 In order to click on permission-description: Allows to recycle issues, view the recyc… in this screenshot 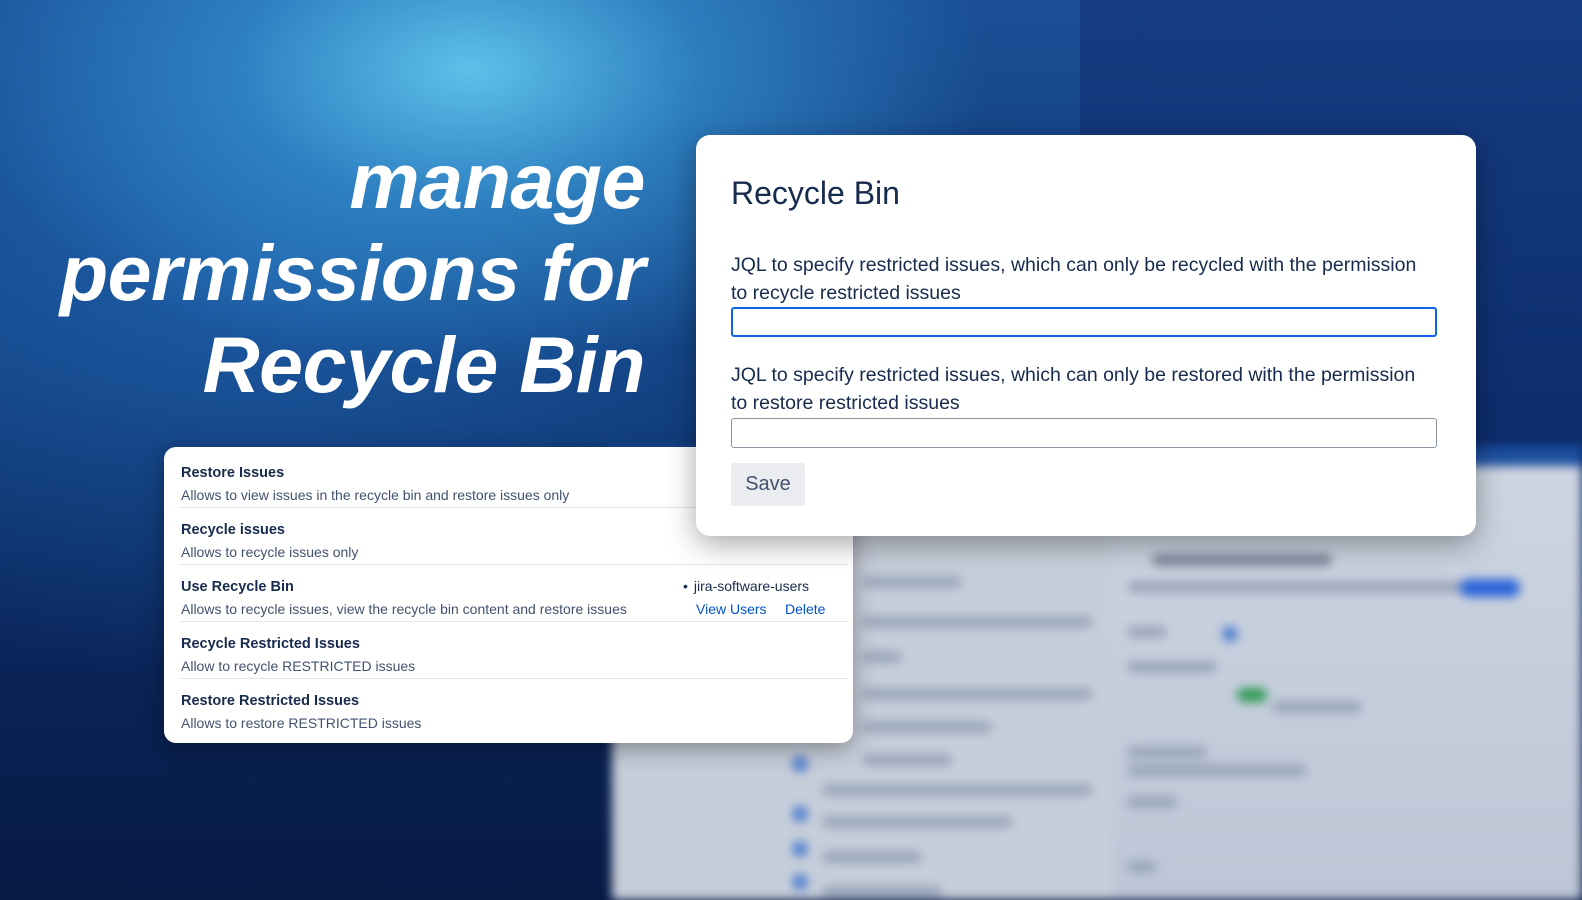, I will do `click(404, 609)`.